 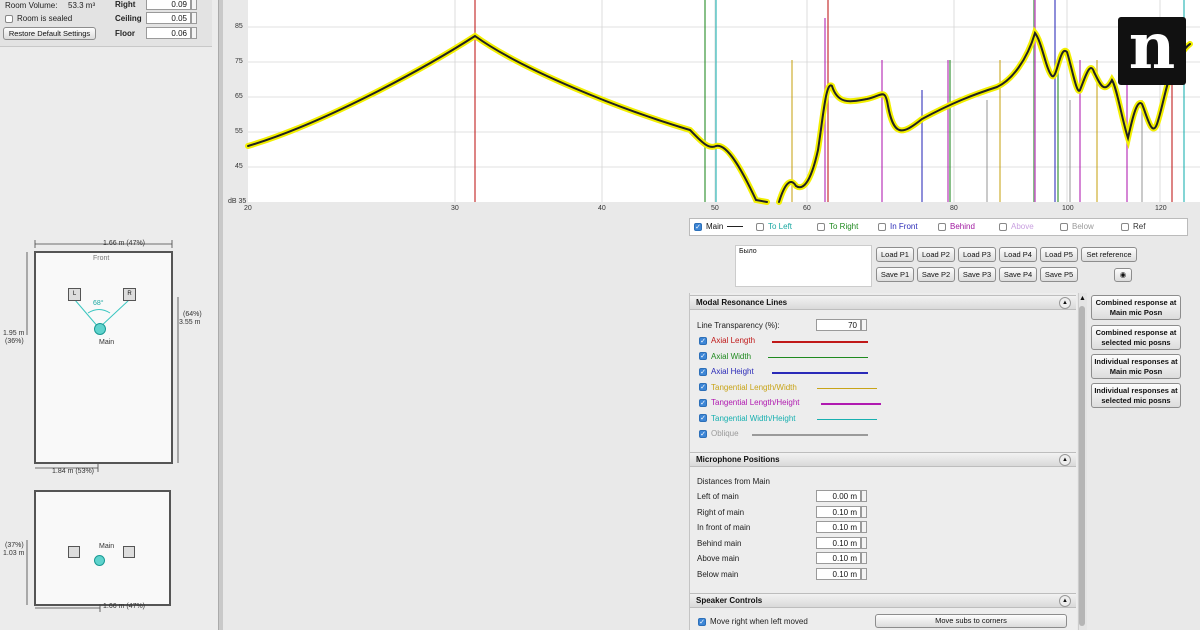 What do you see at coordinates (977, 254) in the screenshot?
I see `load-p3-button: Load P3` at bounding box center [977, 254].